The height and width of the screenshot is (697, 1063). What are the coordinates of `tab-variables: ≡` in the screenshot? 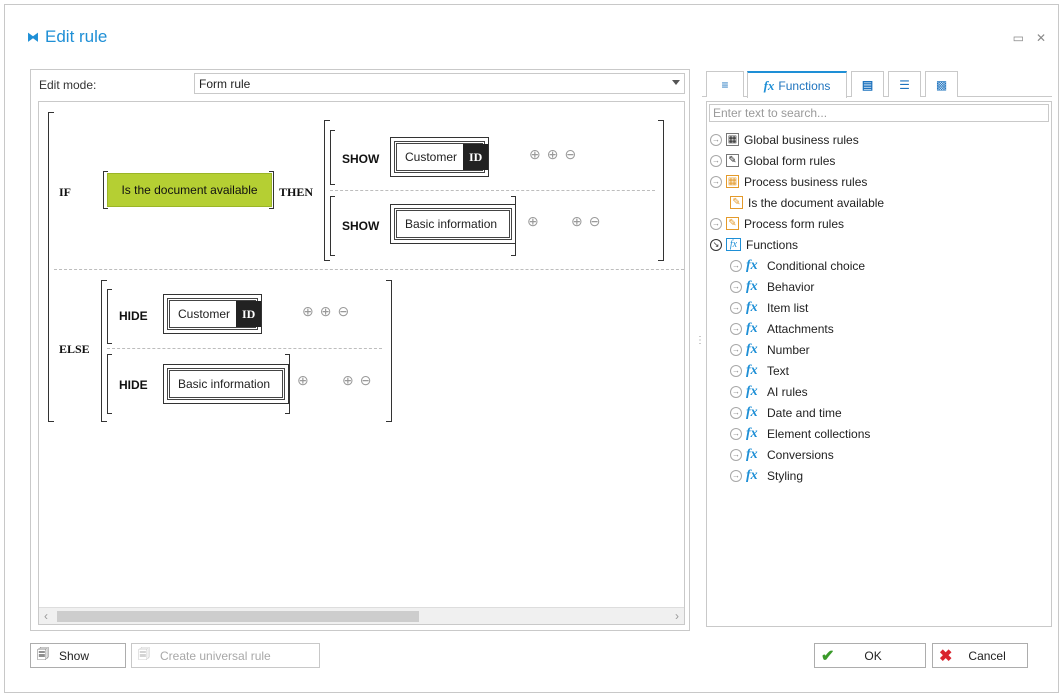 It's located at (725, 84).